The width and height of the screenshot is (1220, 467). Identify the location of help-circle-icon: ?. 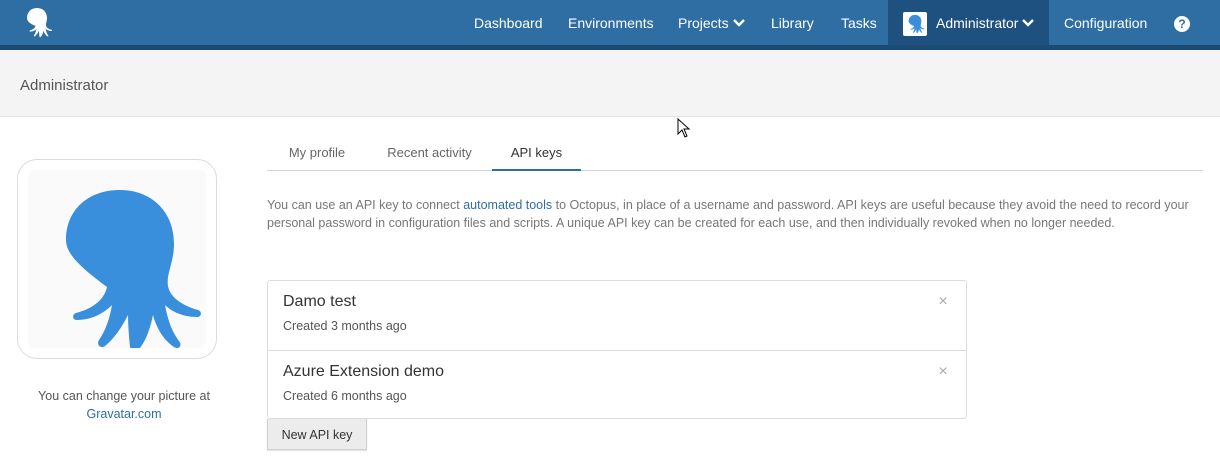
(1182, 24).